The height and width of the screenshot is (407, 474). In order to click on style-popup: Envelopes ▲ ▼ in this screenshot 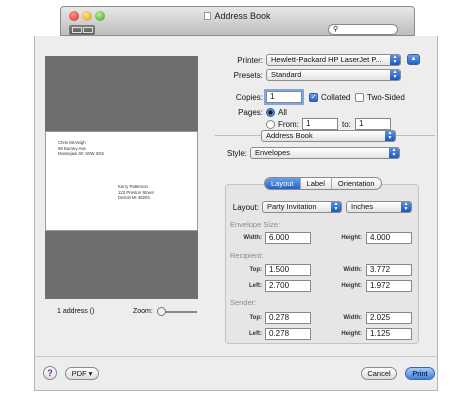, I will do `click(325, 153)`.